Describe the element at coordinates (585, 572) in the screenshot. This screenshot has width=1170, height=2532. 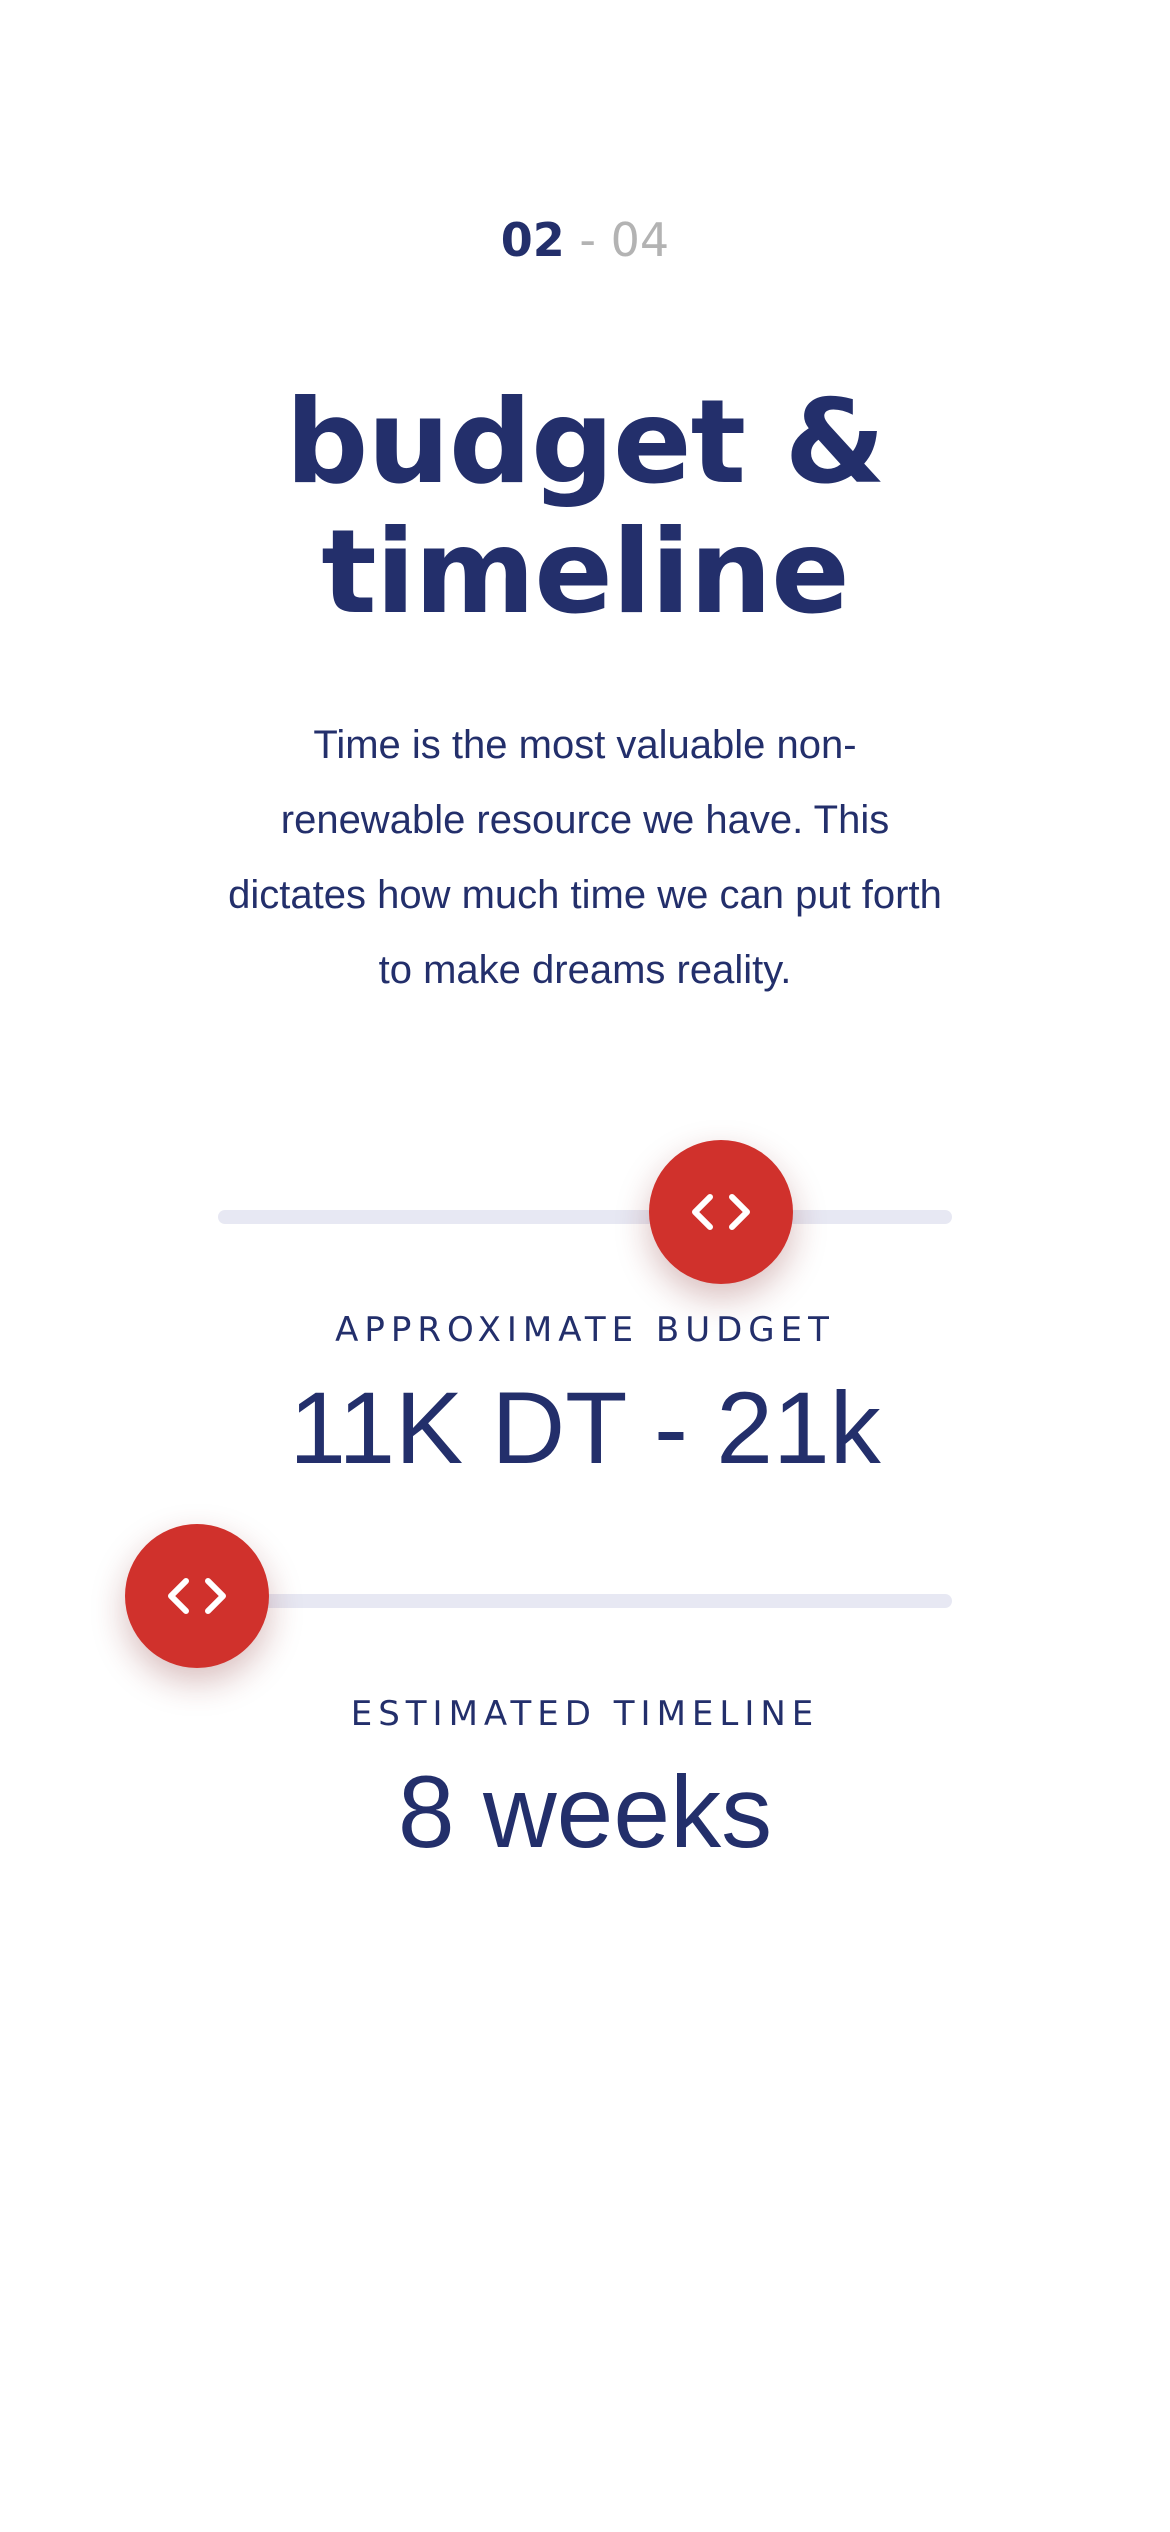
I see `page-title-line-2: timeline` at that location.